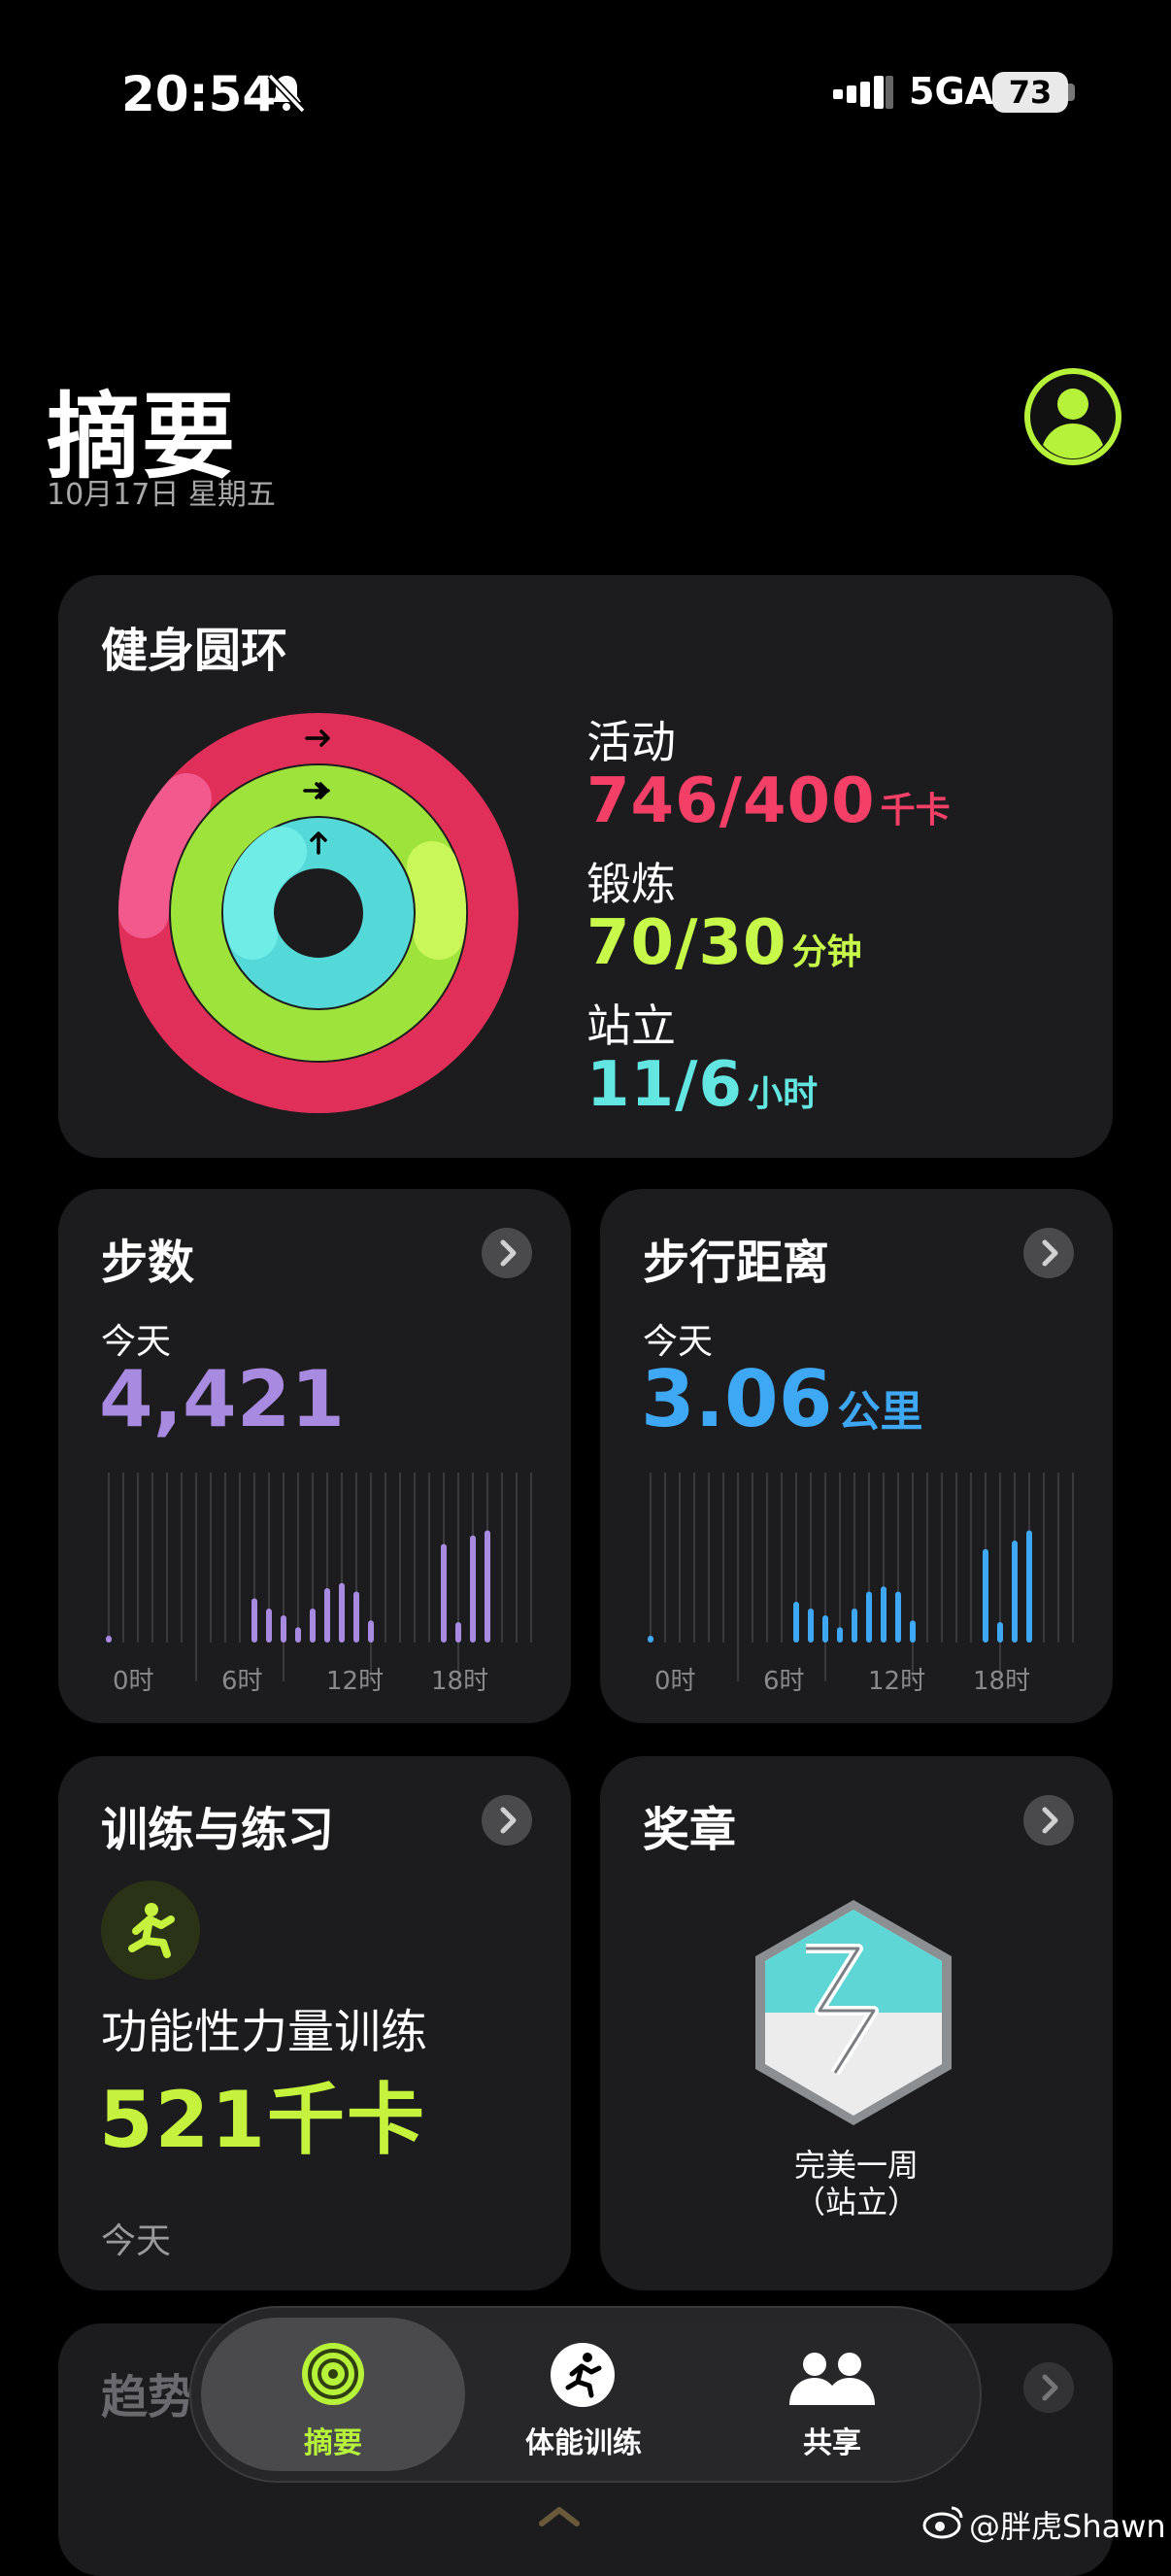 This screenshot has height=2576, width=1171. Describe the element at coordinates (861, 1577) in the screenshot. I see `distance-hourly-chart` at that location.